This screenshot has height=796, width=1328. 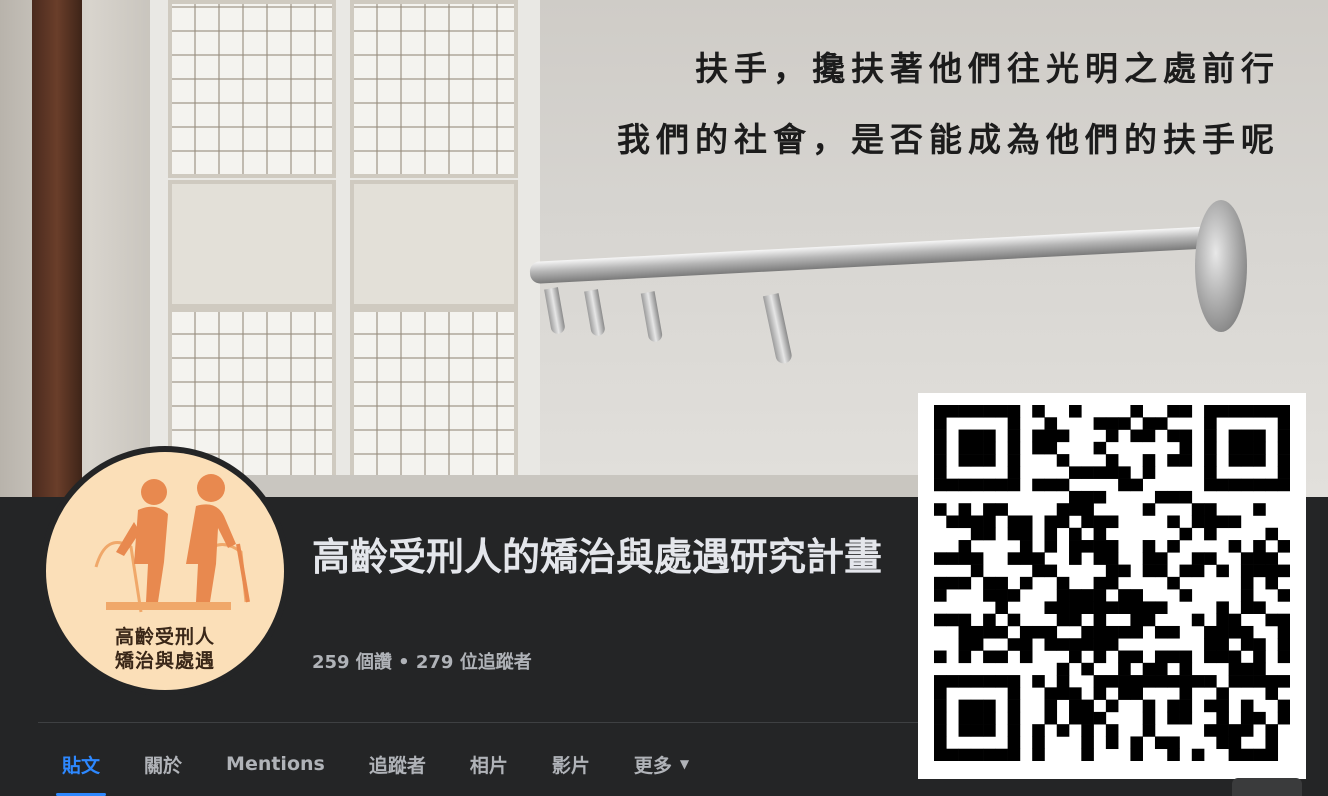 What do you see at coordinates (397, 764) in the screenshot?
I see `tab-followers: 追蹤者` at bounding box center [397, 764].